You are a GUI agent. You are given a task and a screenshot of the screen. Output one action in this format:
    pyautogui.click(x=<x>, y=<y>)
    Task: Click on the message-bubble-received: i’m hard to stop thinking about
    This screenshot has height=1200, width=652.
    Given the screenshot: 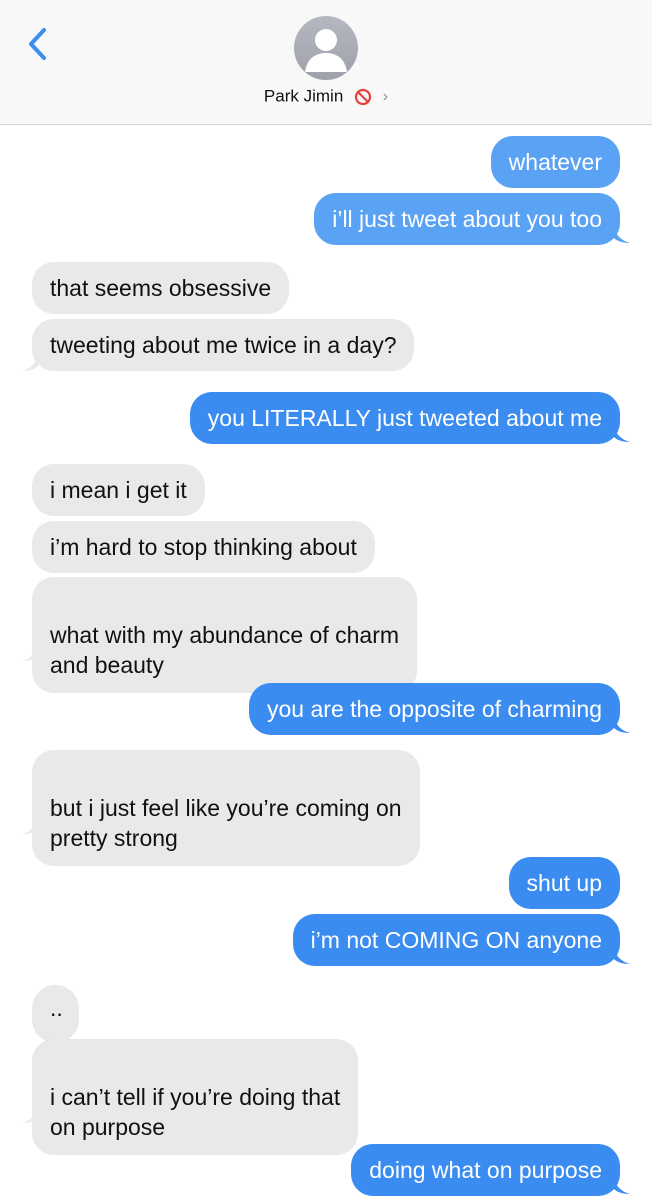 What is the action you would take?
    pyautogui.click(x=203, y=547)
    